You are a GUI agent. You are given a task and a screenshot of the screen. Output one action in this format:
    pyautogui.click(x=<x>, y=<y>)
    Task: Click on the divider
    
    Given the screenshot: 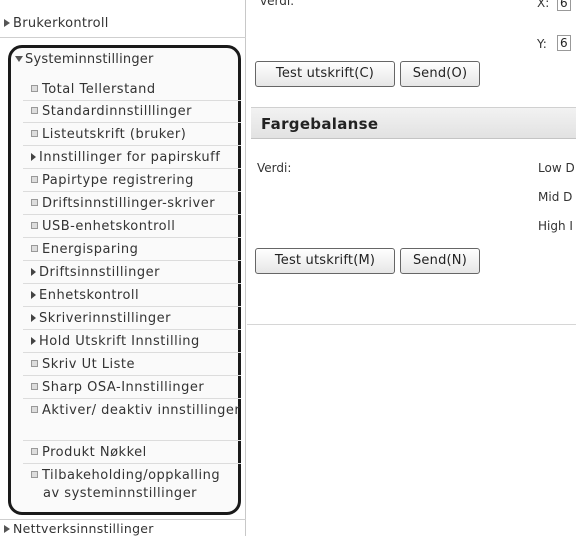 What is the action you would take?
    pyautogui.click(x=411, y=324)
    